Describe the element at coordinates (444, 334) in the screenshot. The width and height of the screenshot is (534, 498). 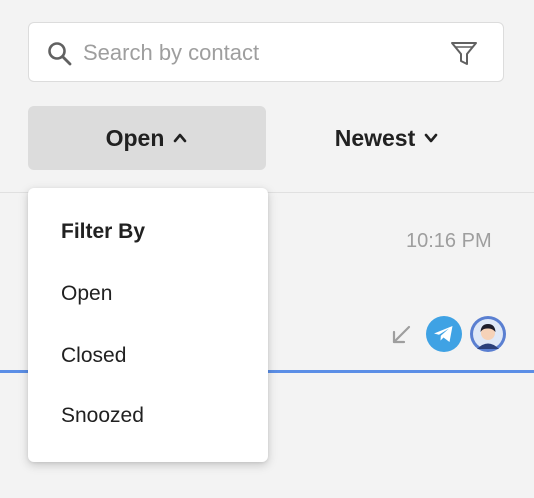
I see `telegram-icon` at that location.